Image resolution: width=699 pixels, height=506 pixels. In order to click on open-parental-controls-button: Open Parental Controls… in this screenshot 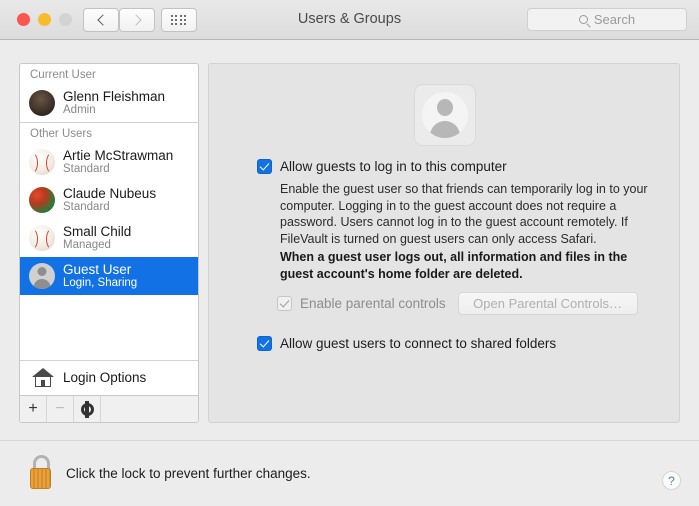, I will do `click(547, 303)`.